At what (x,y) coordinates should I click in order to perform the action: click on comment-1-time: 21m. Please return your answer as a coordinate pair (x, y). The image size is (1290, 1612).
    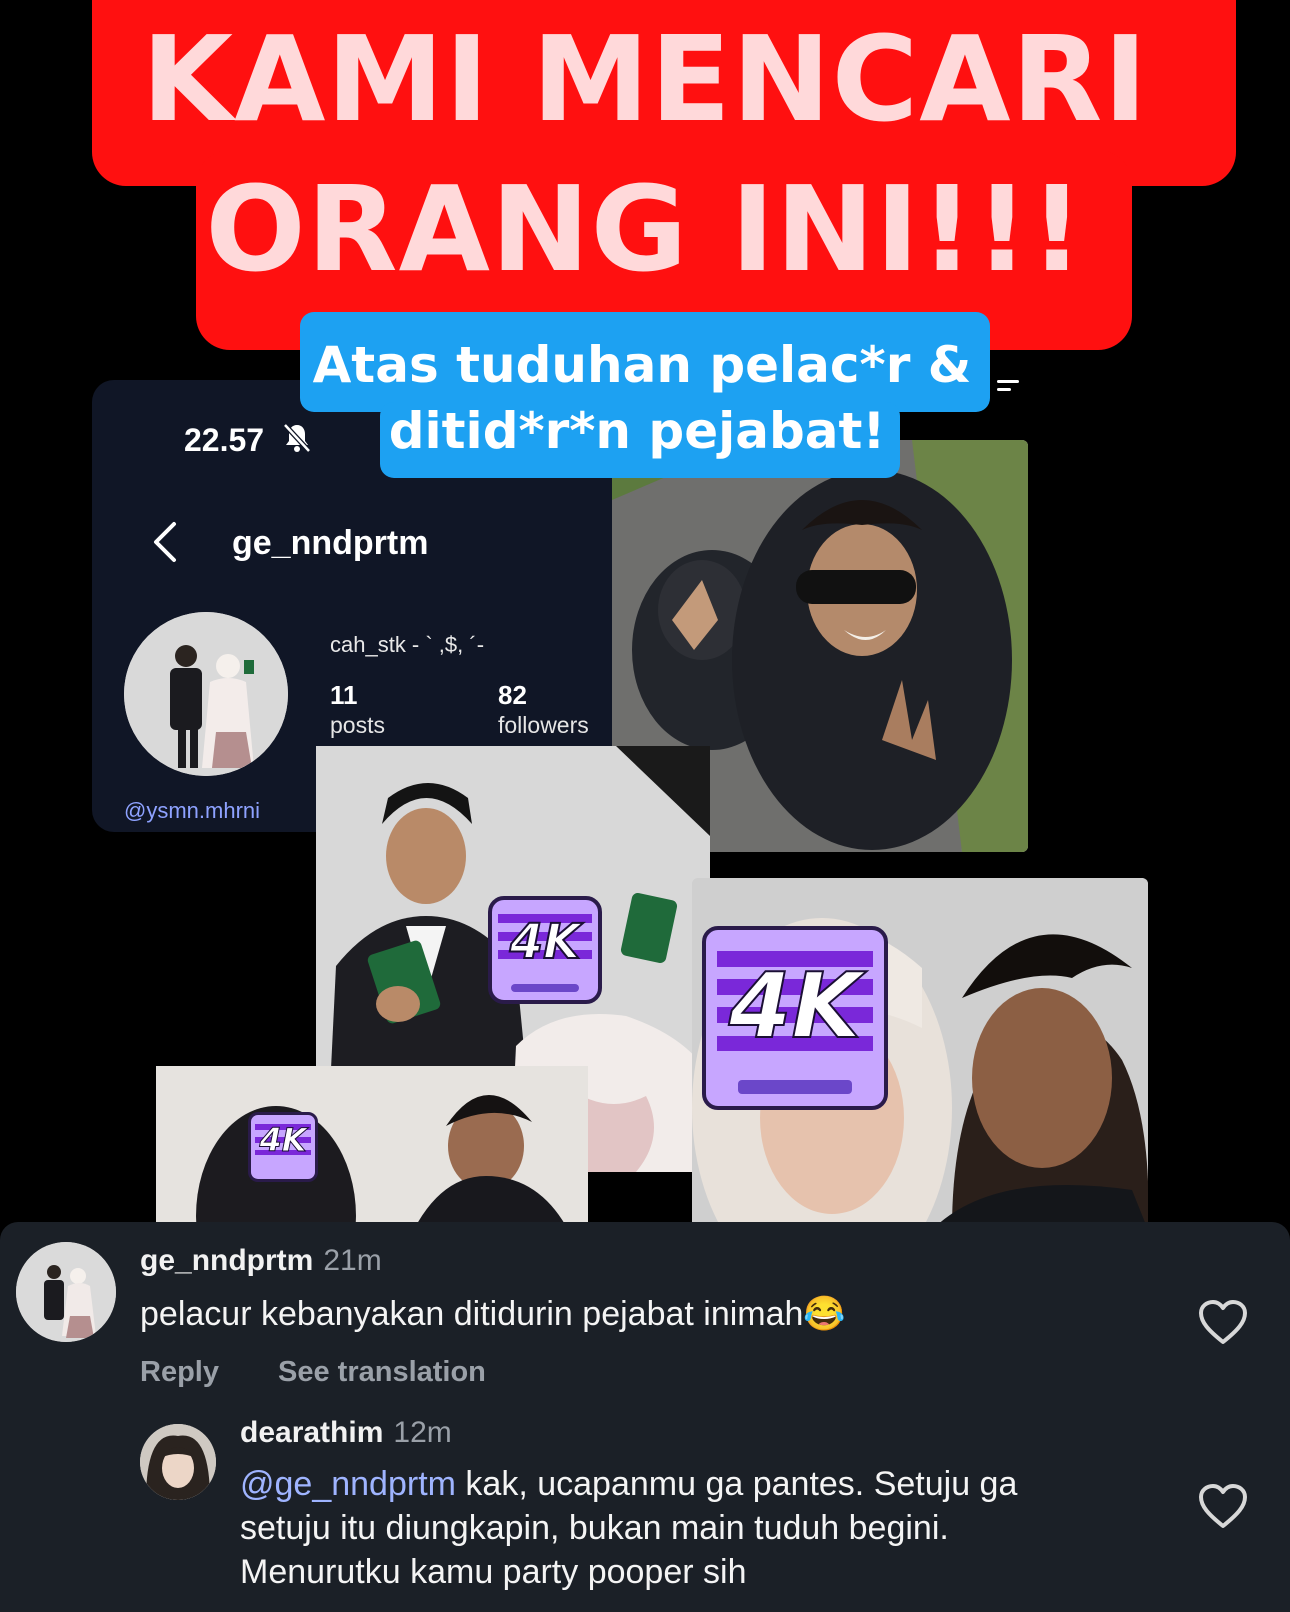
    Looking at the image, I should click on (352, 1260).